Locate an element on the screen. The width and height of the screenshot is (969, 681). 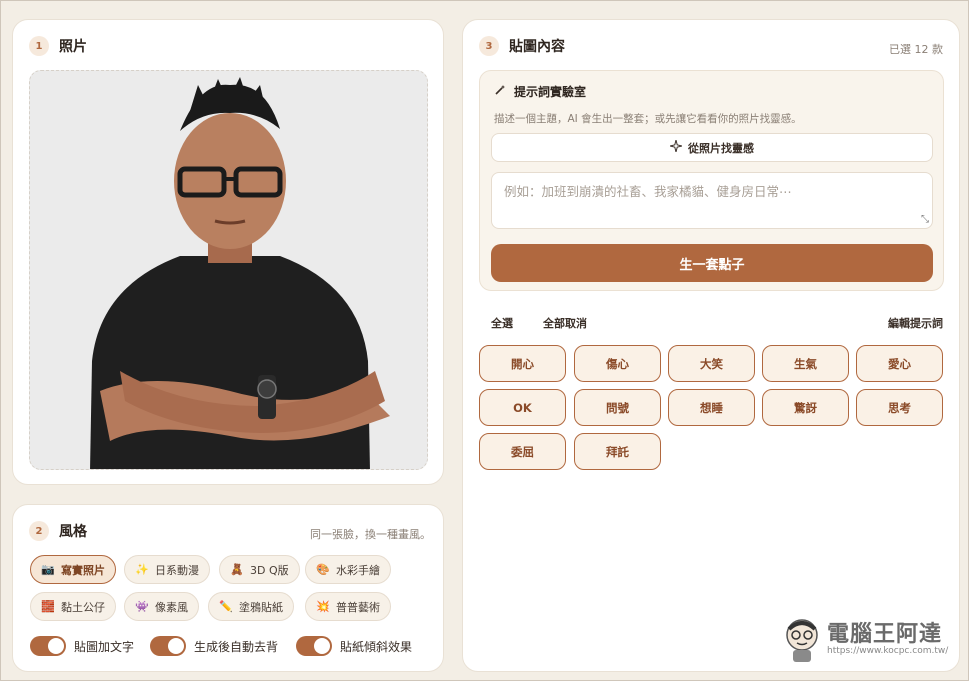
inspire-label: 從照片找靈感 is located at coordinates (721, 148).